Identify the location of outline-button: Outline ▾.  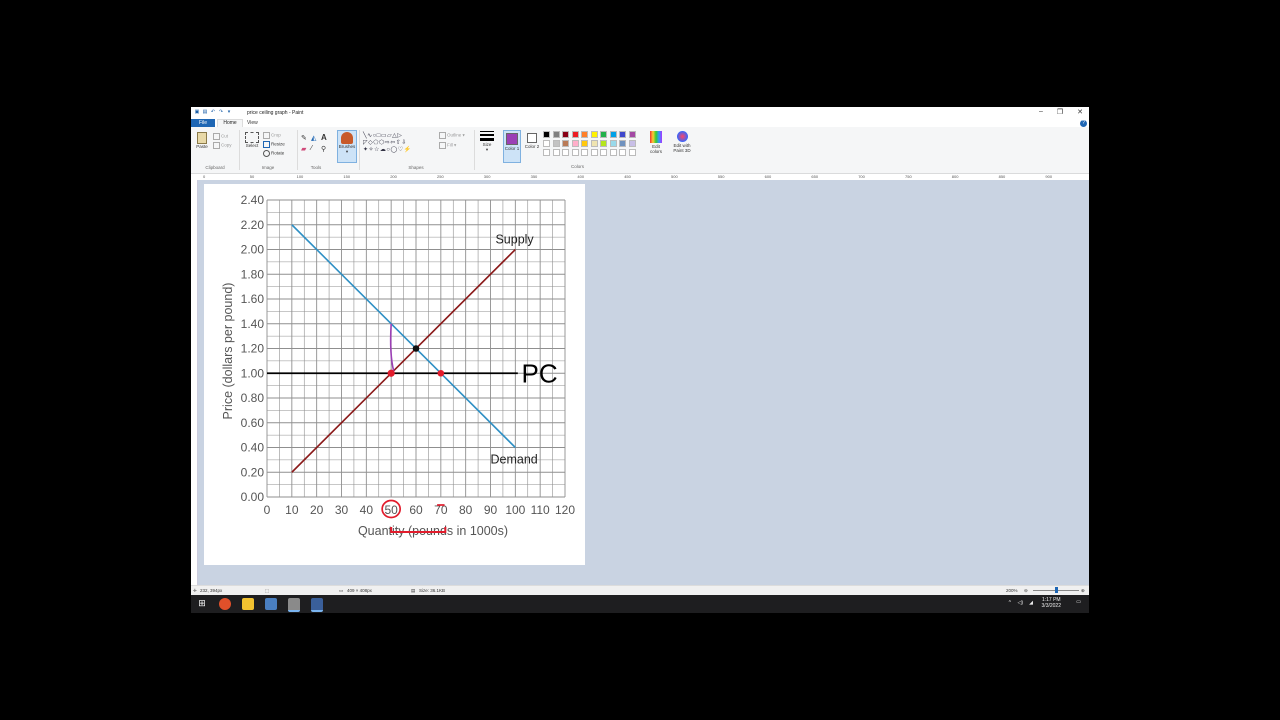
(452, 135).